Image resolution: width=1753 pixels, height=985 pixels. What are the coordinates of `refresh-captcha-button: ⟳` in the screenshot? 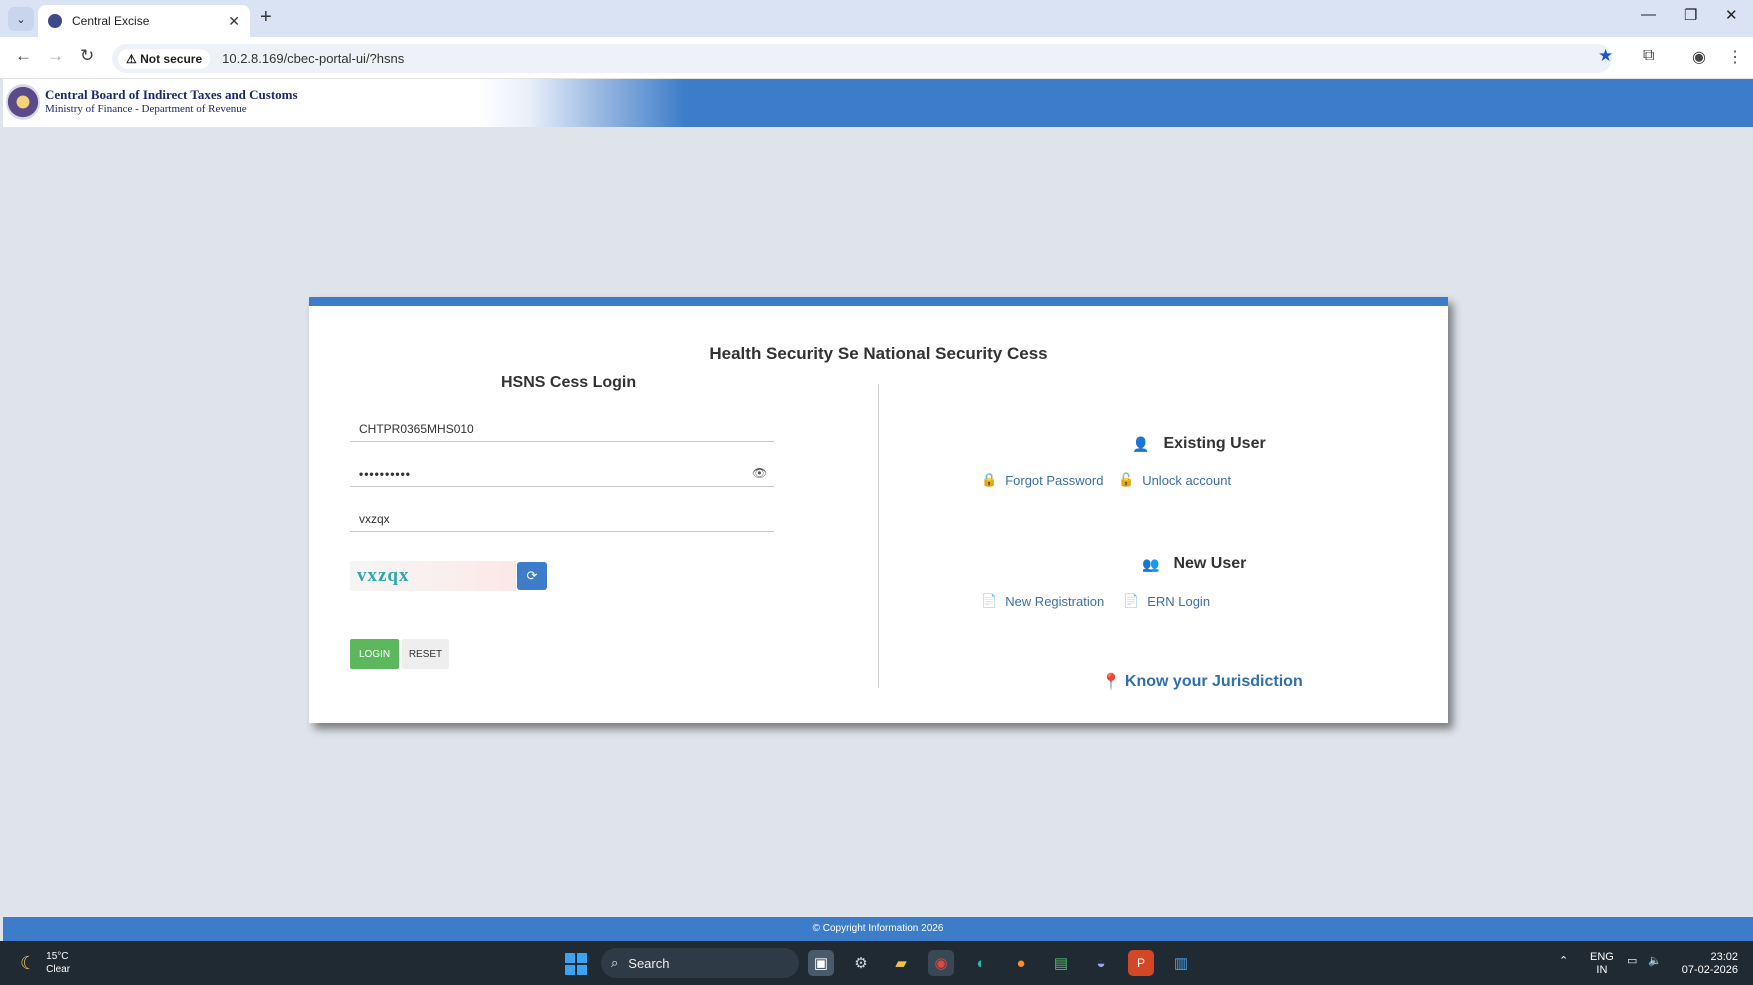 It's located at (532, 576).